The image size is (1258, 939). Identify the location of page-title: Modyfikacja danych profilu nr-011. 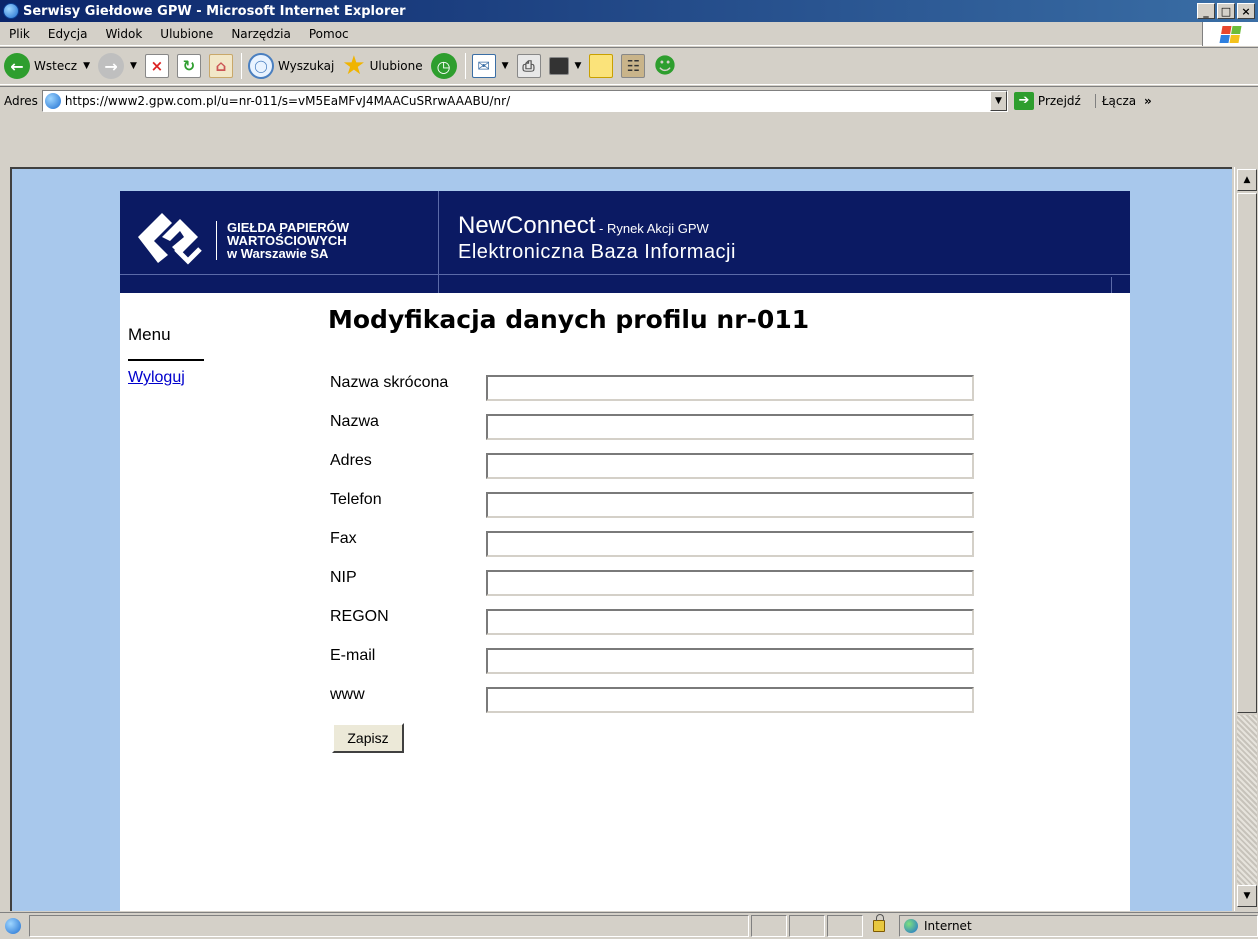
(569, 319).